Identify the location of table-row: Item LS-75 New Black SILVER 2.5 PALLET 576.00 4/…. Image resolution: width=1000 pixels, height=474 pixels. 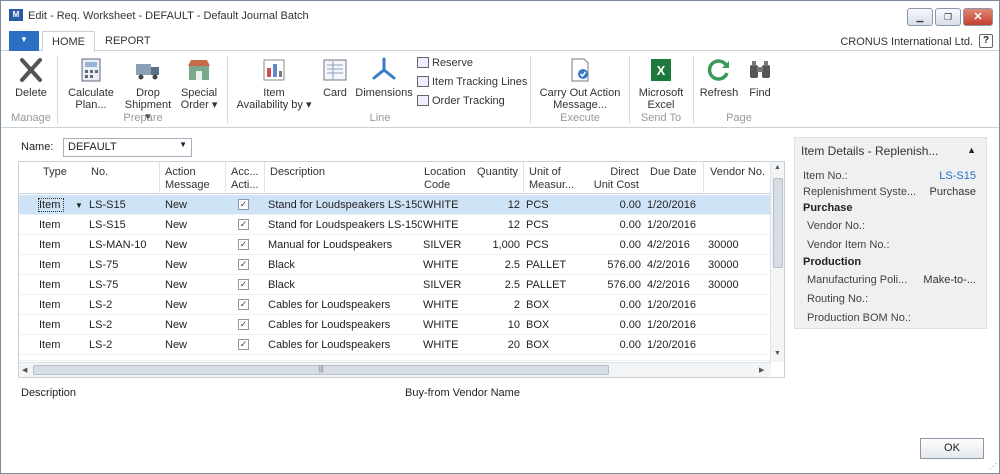
(395, 285).